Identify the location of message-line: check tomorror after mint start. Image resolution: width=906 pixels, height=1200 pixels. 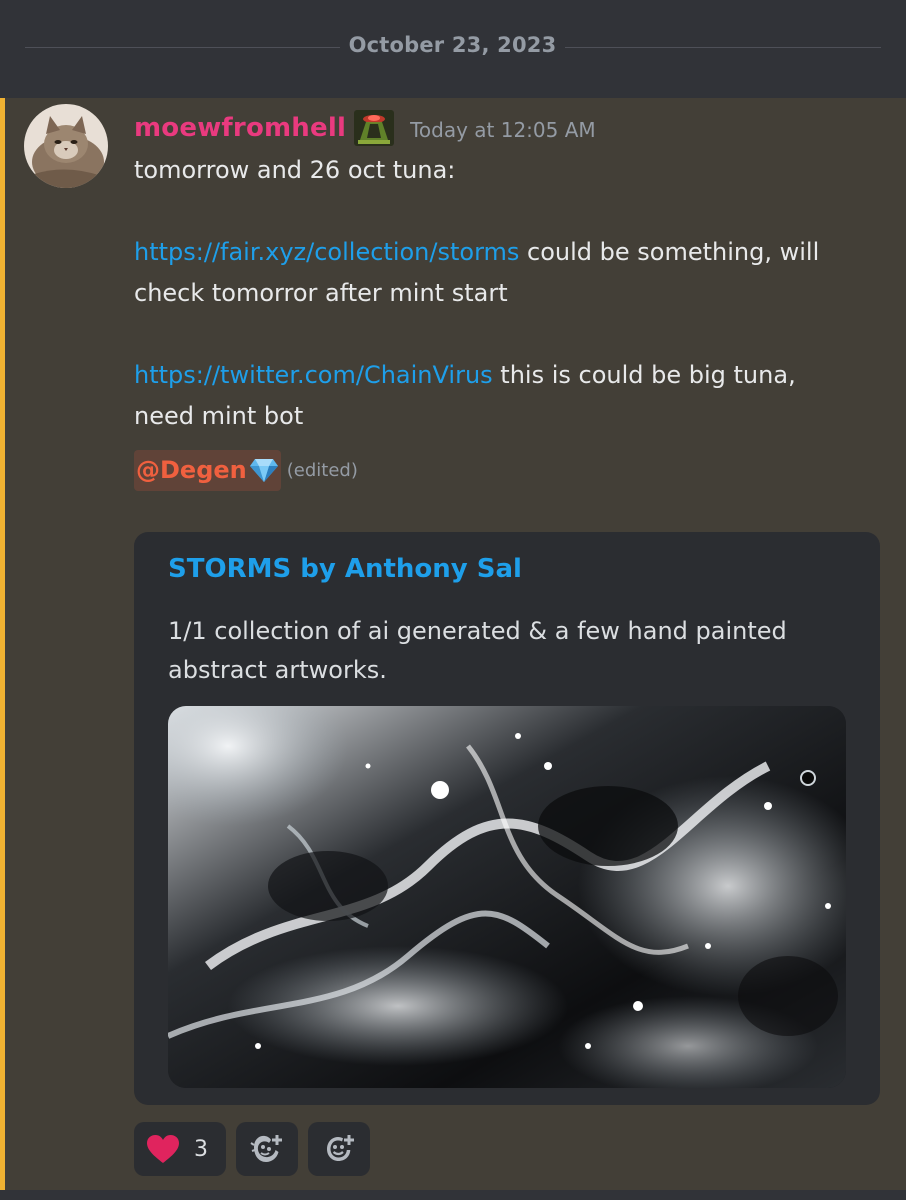
(321, 293).